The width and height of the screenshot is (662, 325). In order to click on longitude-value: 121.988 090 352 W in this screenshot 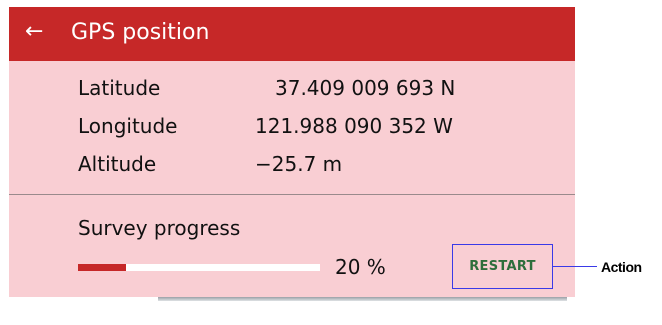, I will do `click(354, 126)`.